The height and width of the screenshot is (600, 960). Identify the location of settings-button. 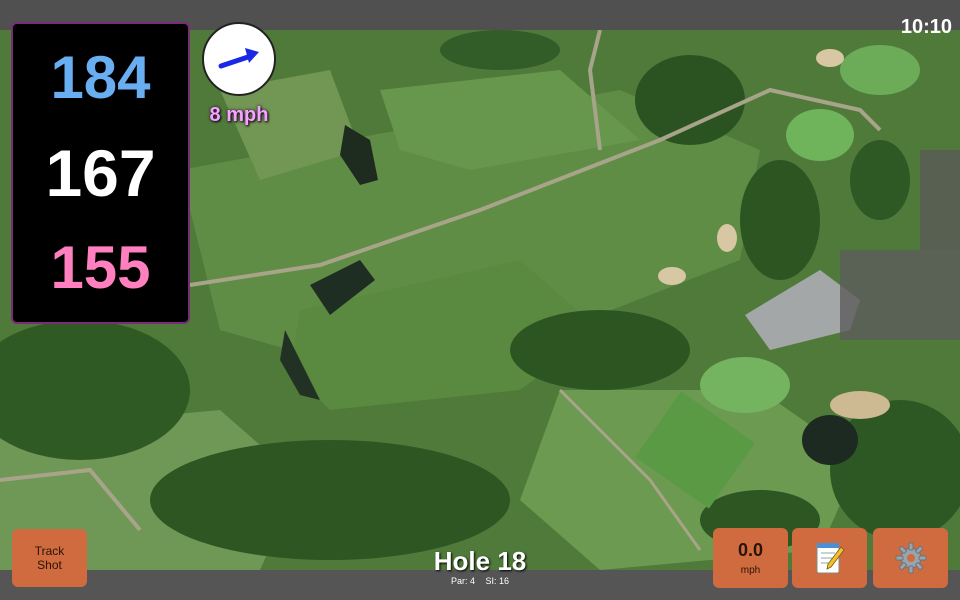
(910, 558).